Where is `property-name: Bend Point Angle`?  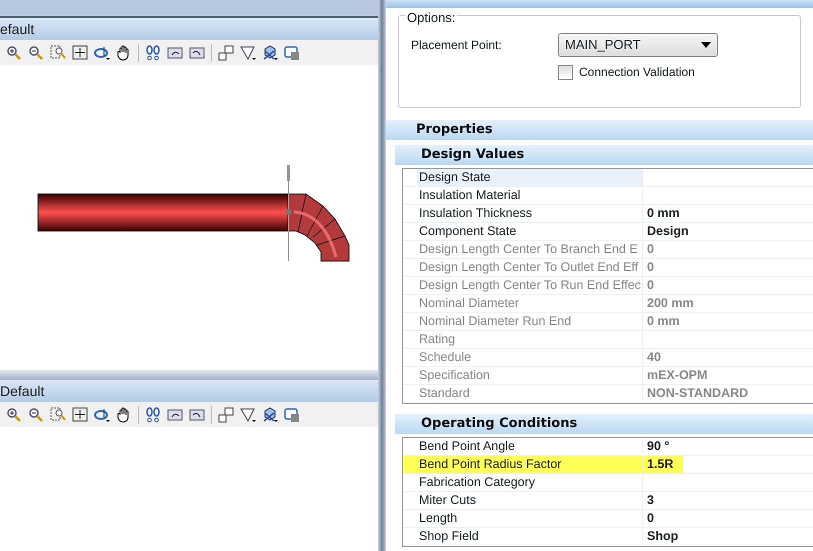
property-name: Bend Point Angle is located at coordinates (530, 446).